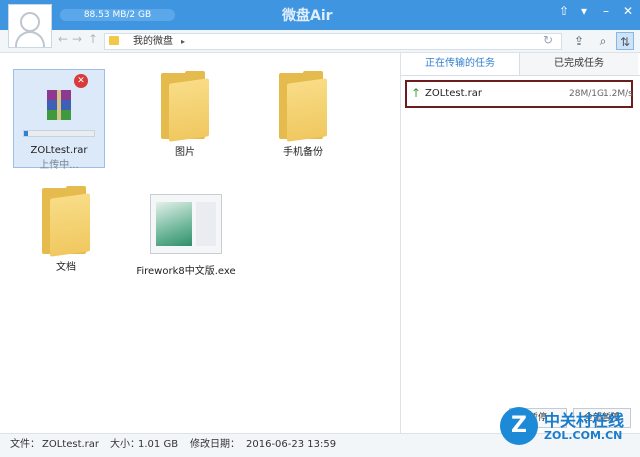  Describe the element at coordinates (416, 93) in the screenshot. I see `upload-arrow-icon: ↑` at that location.